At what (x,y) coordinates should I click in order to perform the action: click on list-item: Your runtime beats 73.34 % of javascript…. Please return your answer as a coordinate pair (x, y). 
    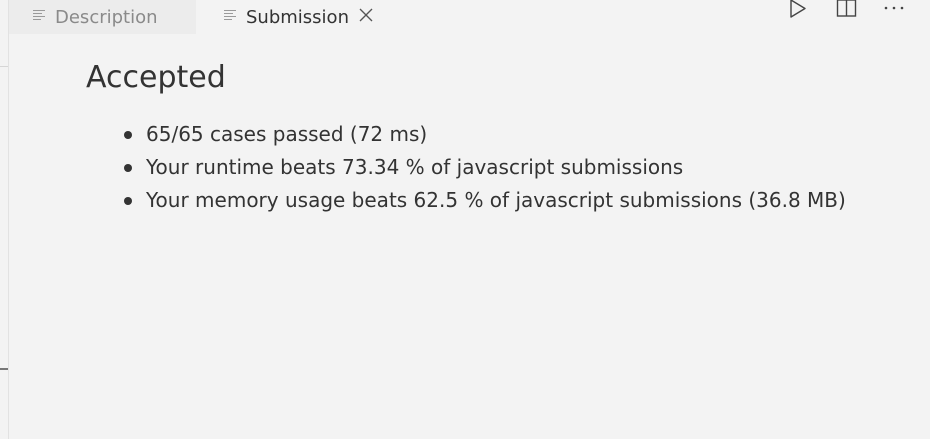
    Looking at the image, I should click on (486, 167).